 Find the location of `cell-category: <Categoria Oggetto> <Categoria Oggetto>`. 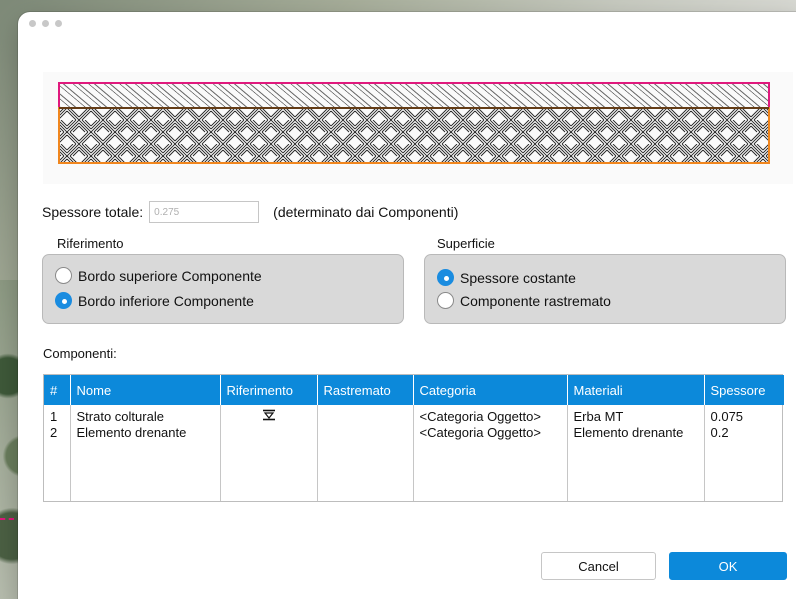

cell-category: <Categoria Oggetto> <Categoria Oggetto> is located at coordinates (490, 453).